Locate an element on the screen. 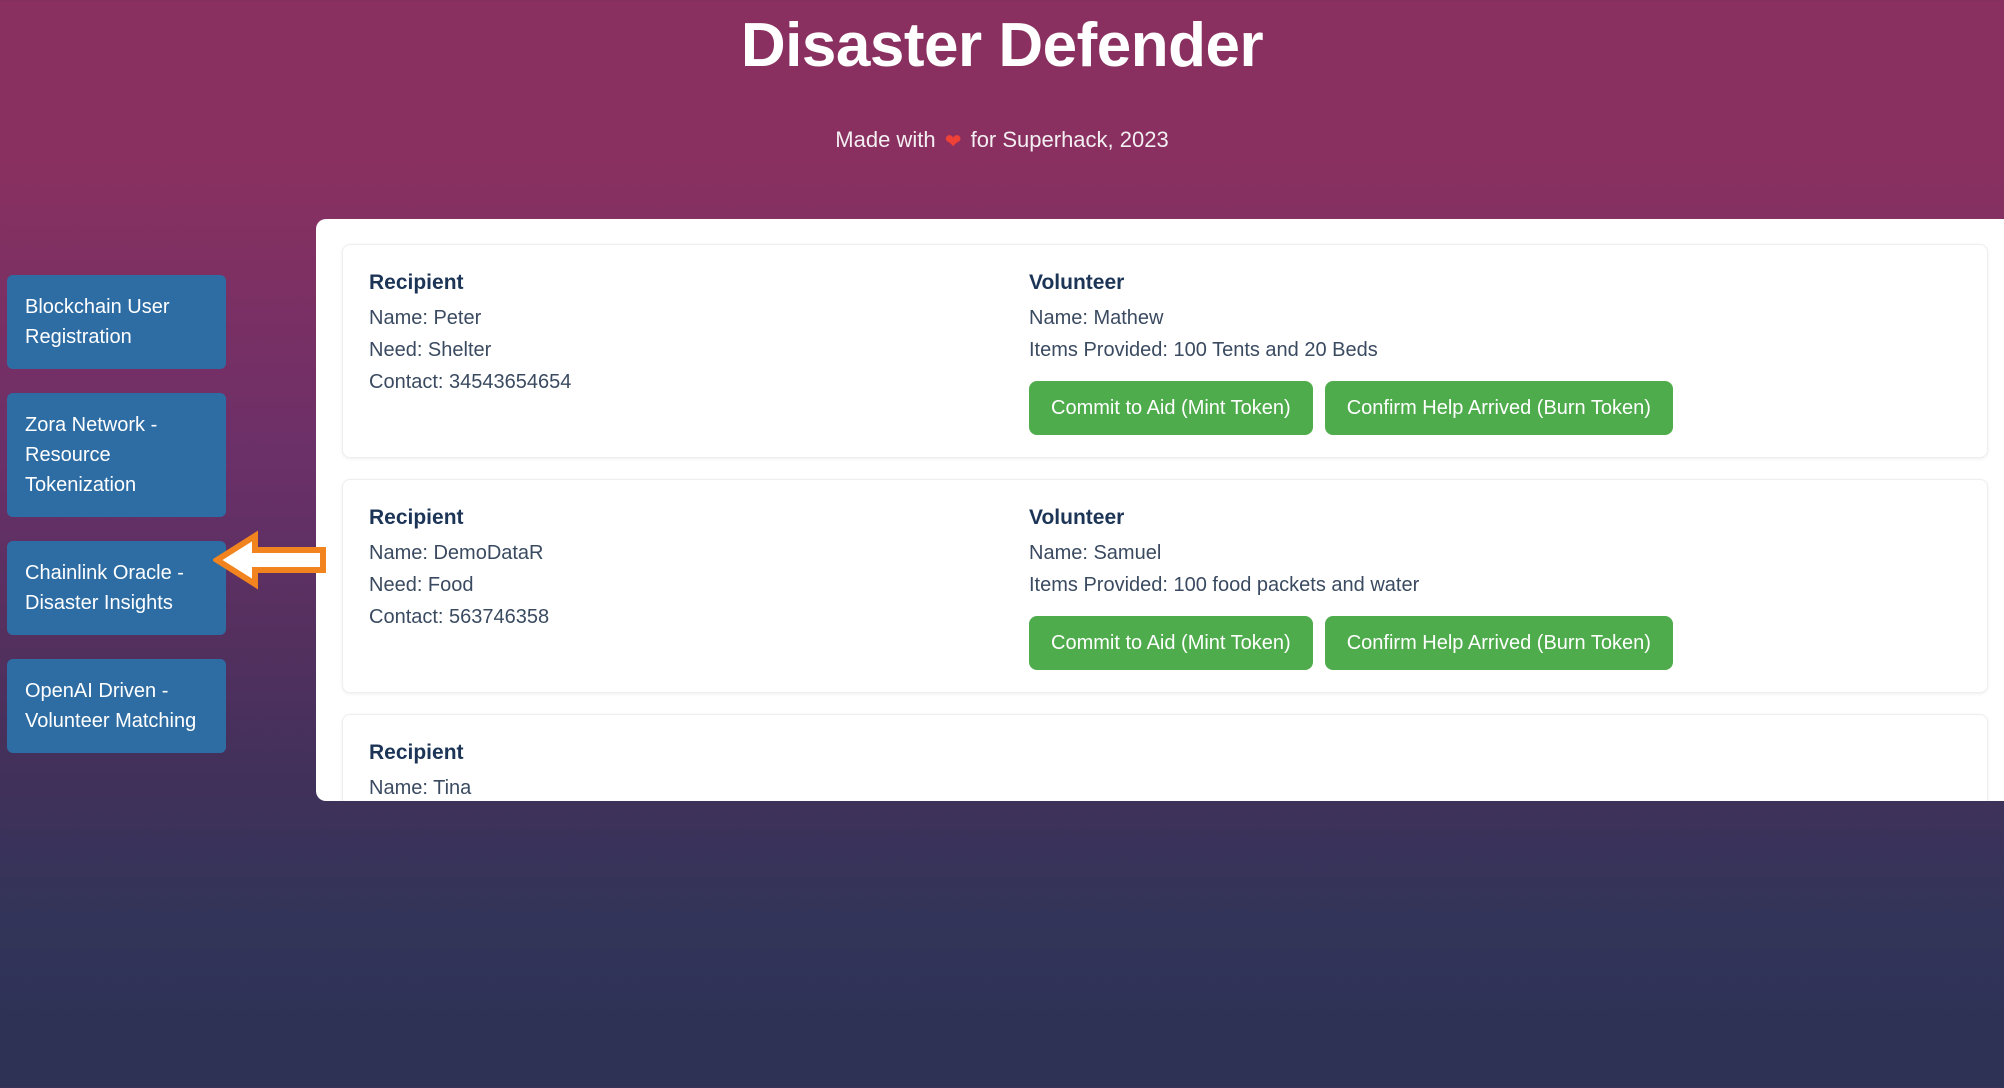 The width and height of the screenshot is (2004, 1088). sidebar-item-chainlink-oracle-disaster-insights: Chainlink Oracle - Disaster Insights is located at coordinates (116, 588).